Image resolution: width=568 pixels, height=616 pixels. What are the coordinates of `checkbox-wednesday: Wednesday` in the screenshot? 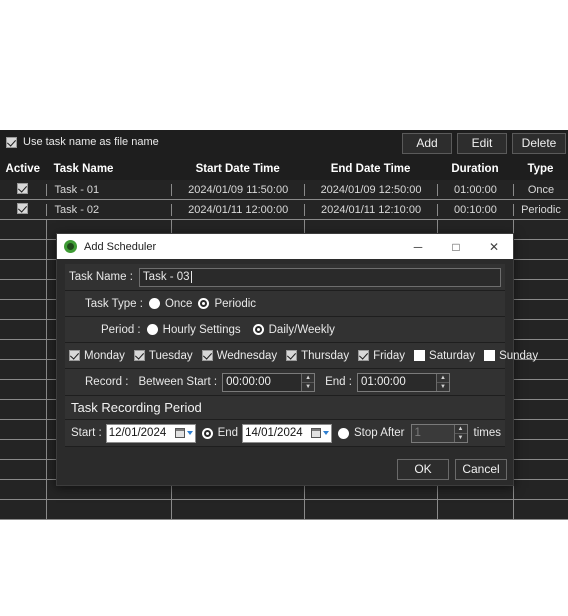 It's located at (239, 356).